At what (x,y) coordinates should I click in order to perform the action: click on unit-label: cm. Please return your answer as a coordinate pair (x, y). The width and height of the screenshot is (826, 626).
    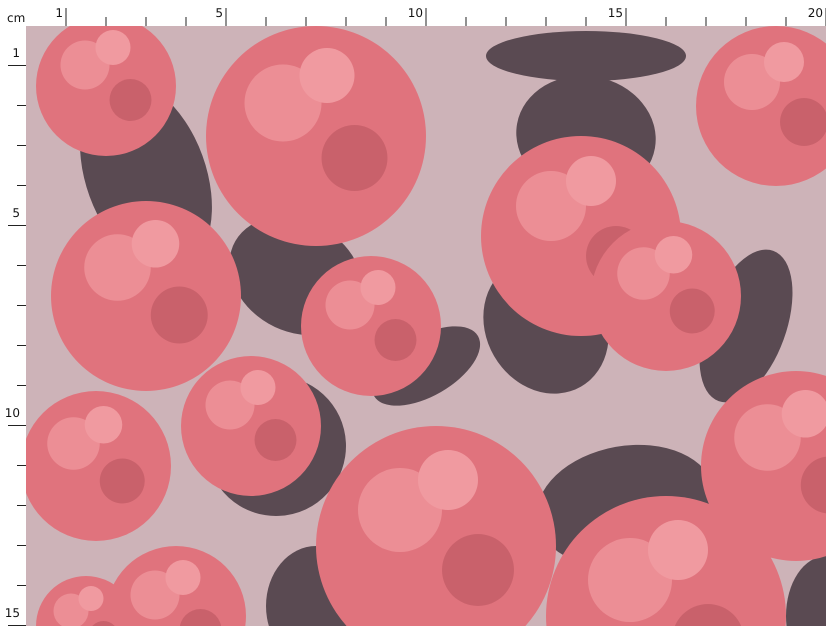
    Looking at the image, I should click on (16, 18).